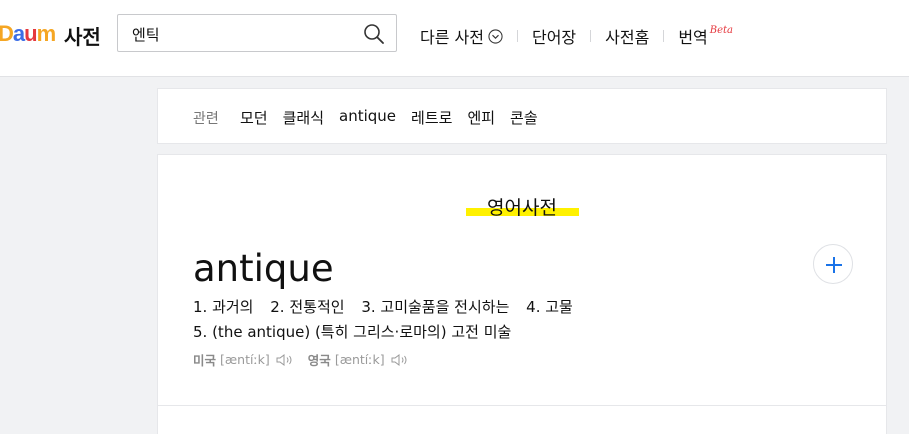  What do you see at coordinates (205, 360) in the screenshot?
I see `pron-label-us: 미국` at bounding box center [205, 360].